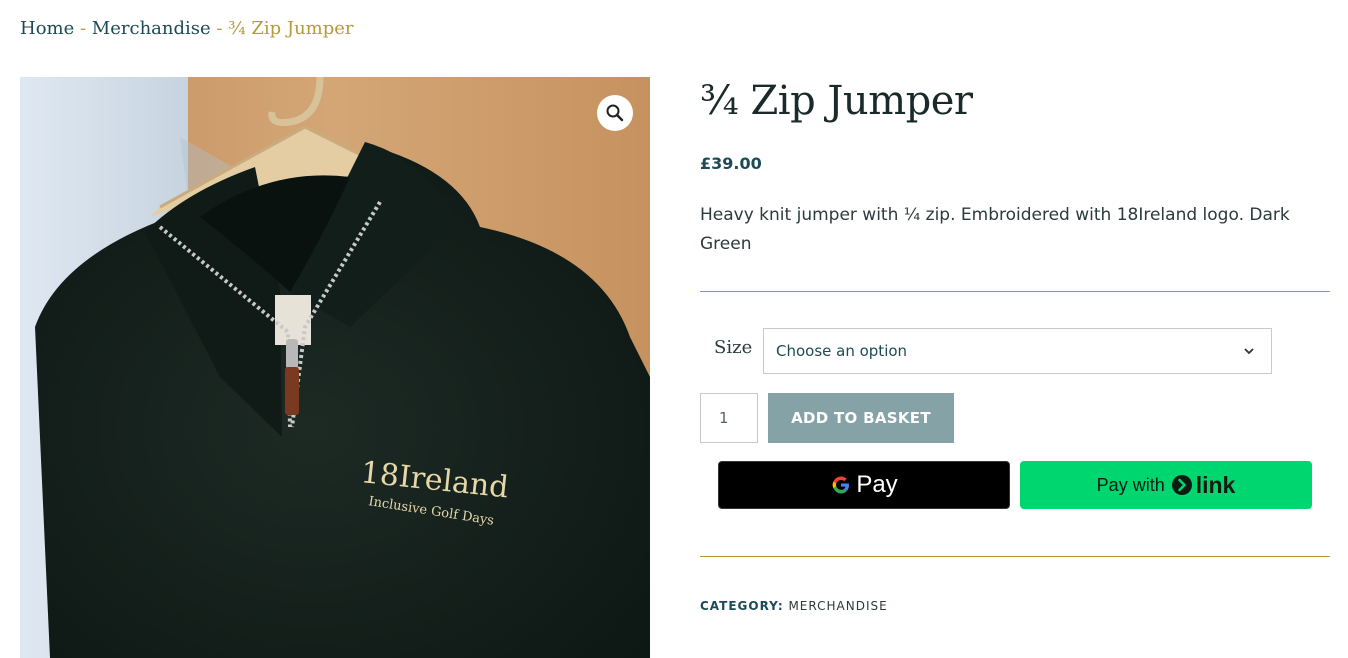 The height and width of the screenshot is (658, 1348). Describe the element at coordinates (1181, 485) in the screenshot. I see `link-arrow-icon` at that location.